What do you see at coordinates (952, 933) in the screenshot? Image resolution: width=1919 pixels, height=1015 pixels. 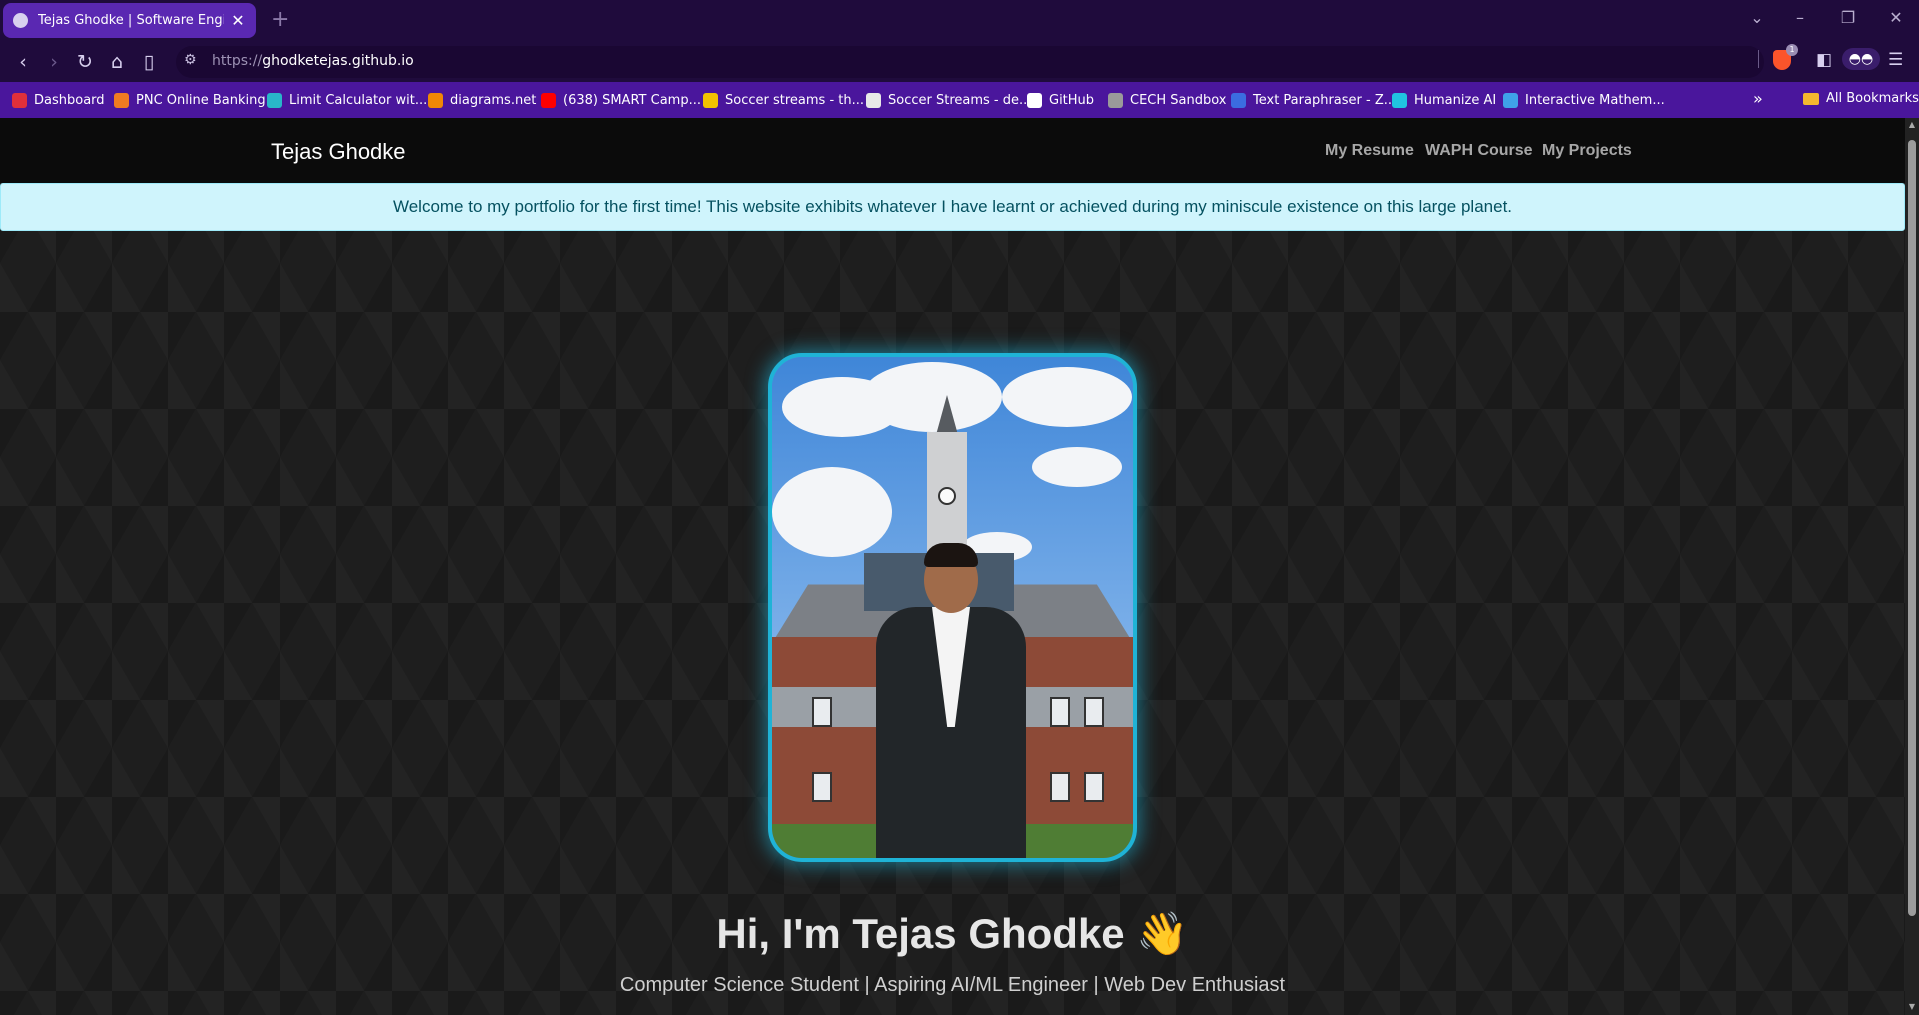 I see `hero-title: Hi, I'm Tejas Ghodke 👋` at bounding box center [952, 933].